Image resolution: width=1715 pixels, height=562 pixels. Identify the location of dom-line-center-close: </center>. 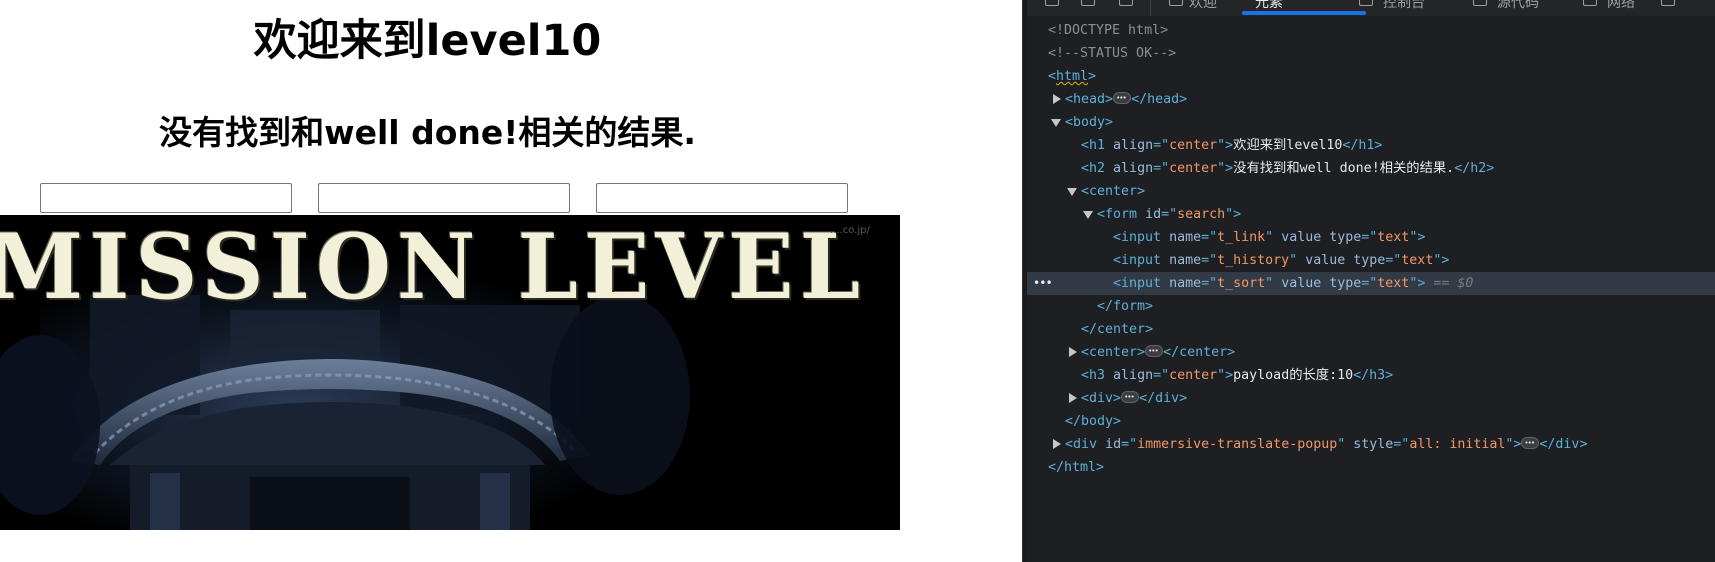
(1371, 329).